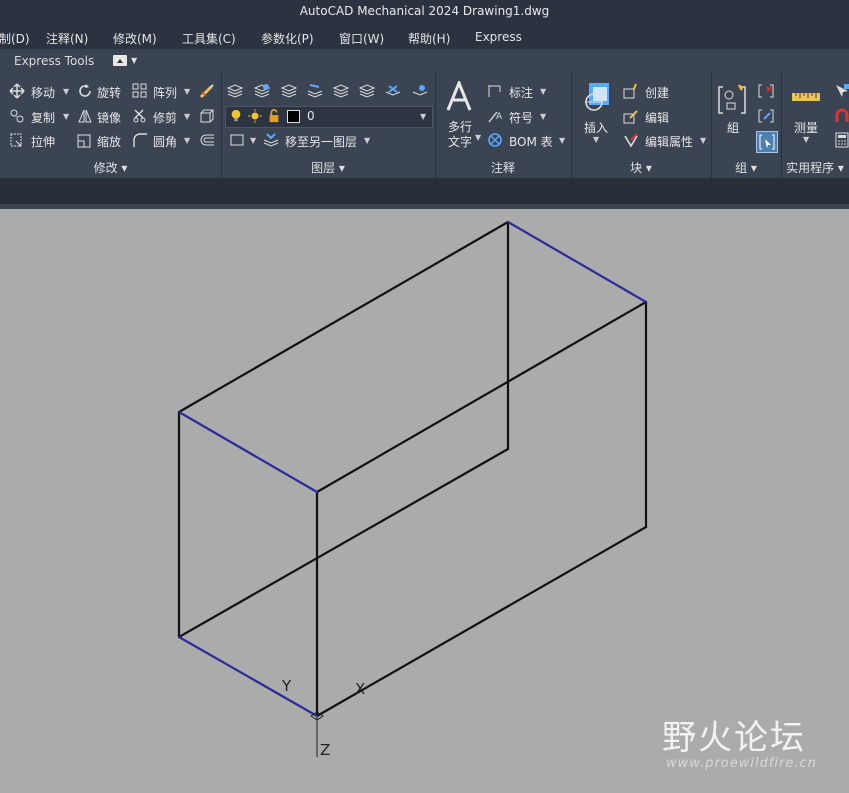 The image size is (849, 793). I want to click on text-icon, so click(459, 96).